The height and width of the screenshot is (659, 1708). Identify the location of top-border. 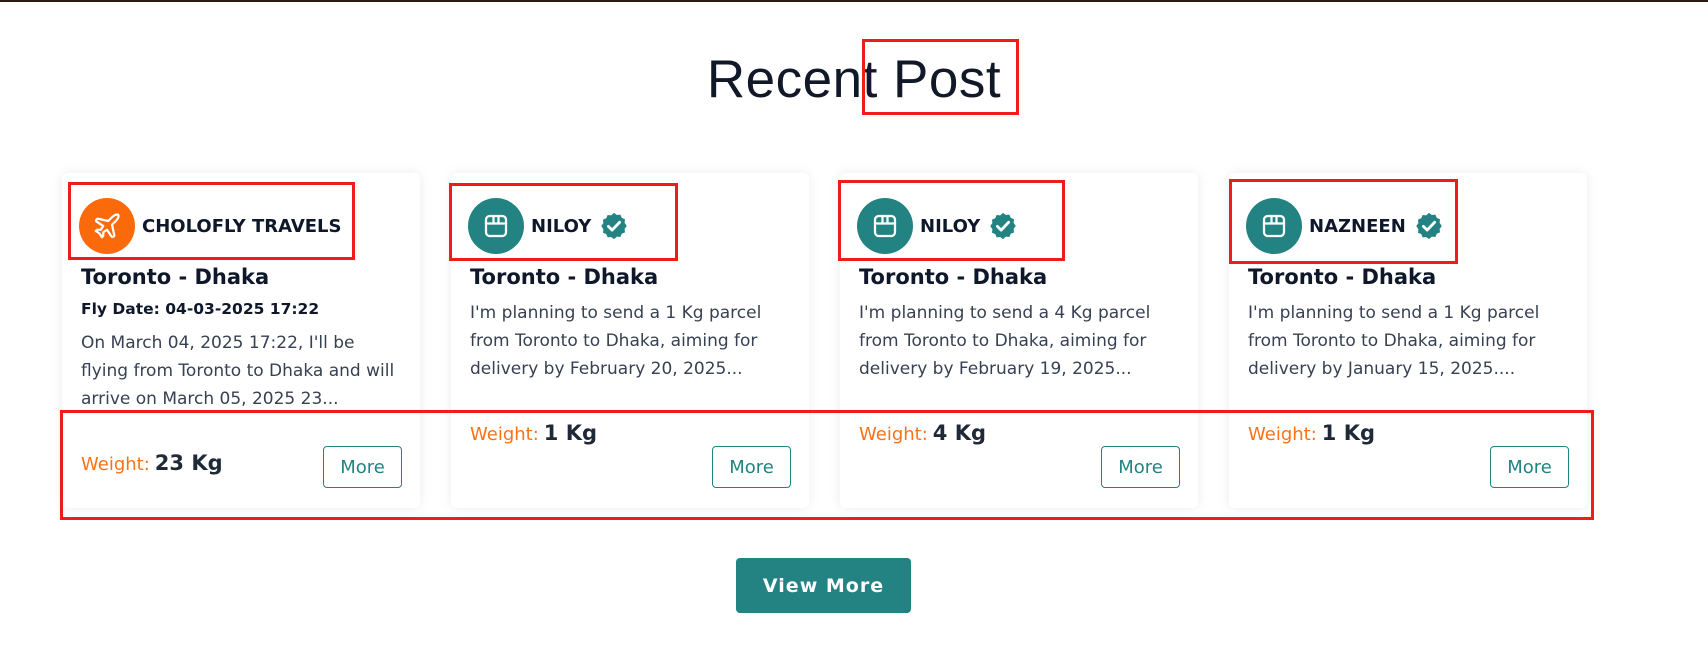
(854, 1).